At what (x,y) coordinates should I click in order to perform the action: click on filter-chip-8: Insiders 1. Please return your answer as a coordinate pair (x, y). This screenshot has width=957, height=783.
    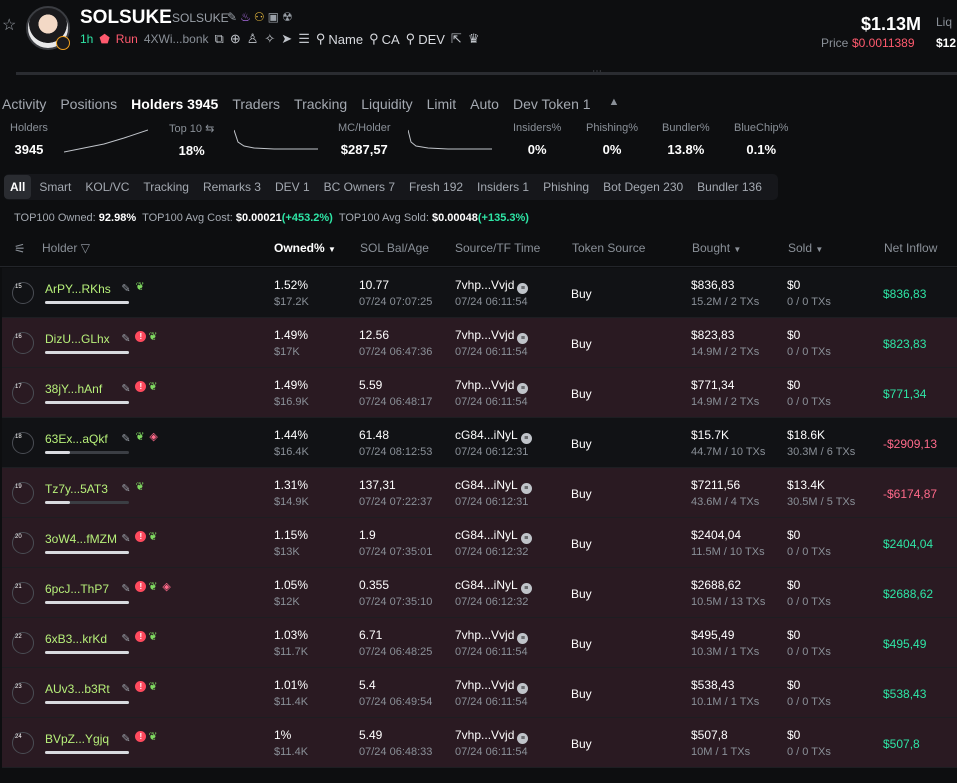
    Looking at the image, I should click on (503, 187).